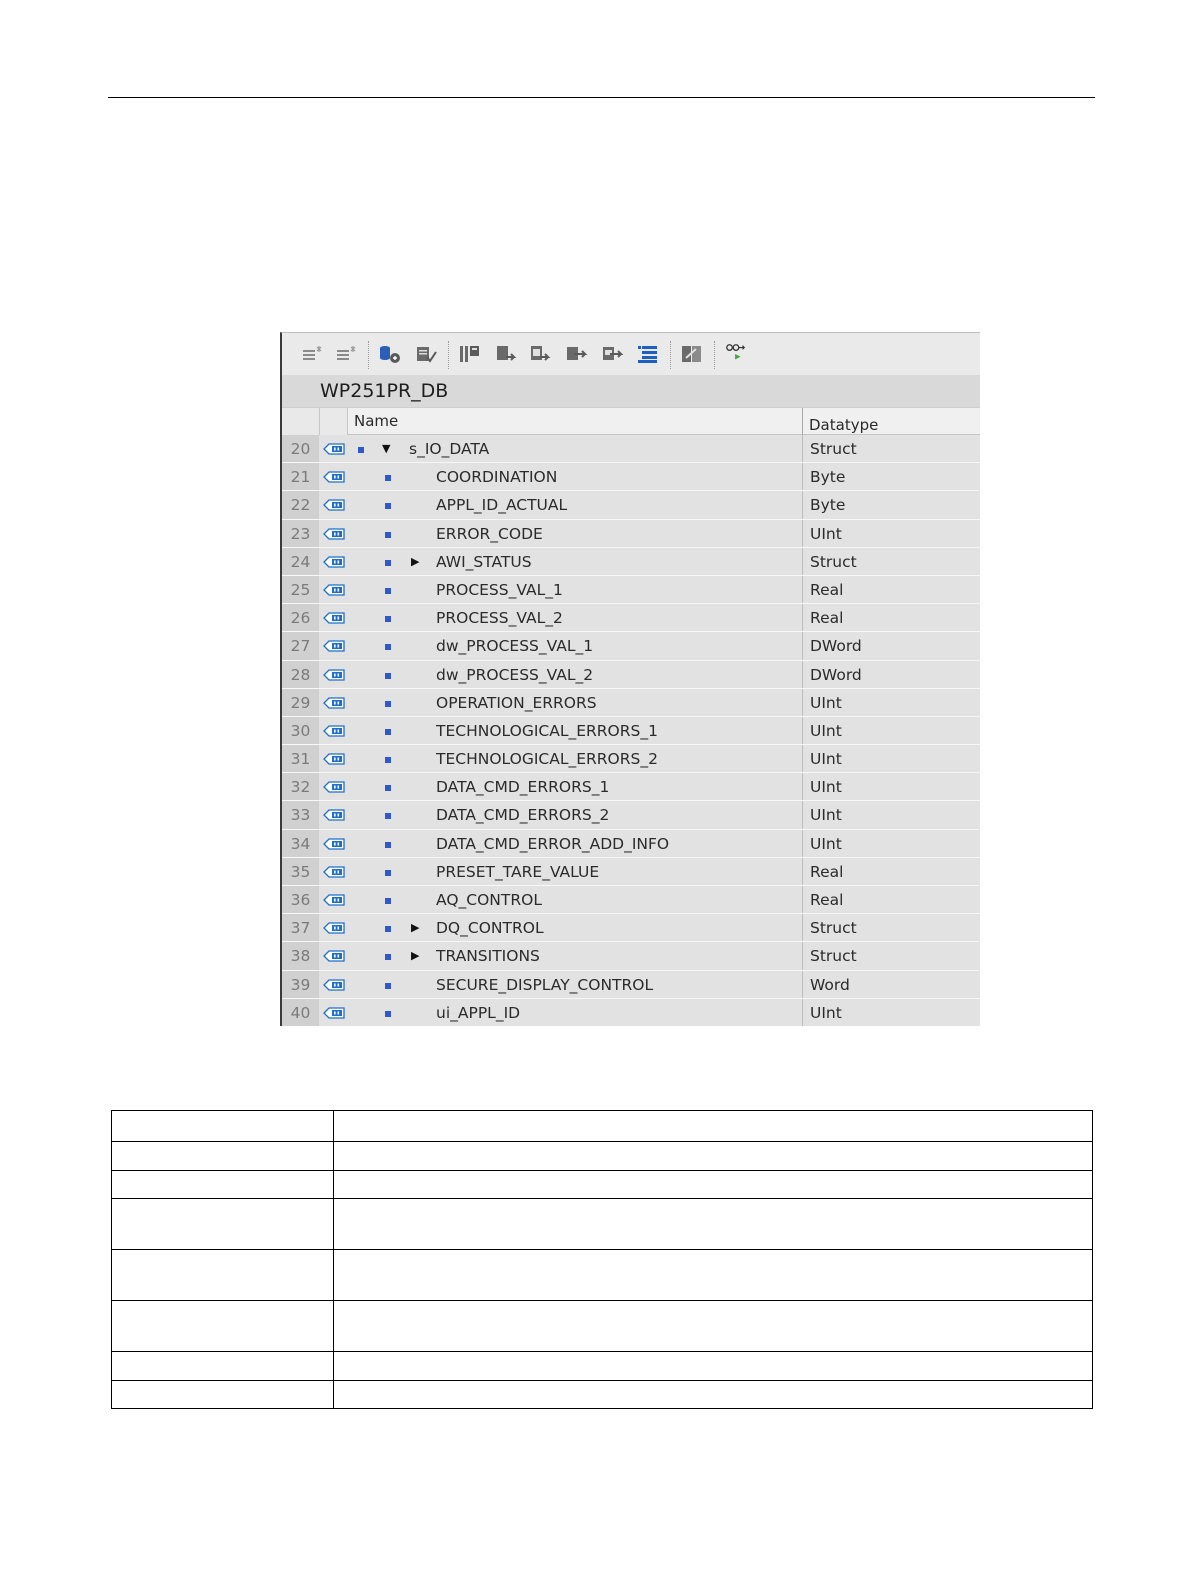  I want to click on collapse-arrow-icon: ▼, so click(386, 449).